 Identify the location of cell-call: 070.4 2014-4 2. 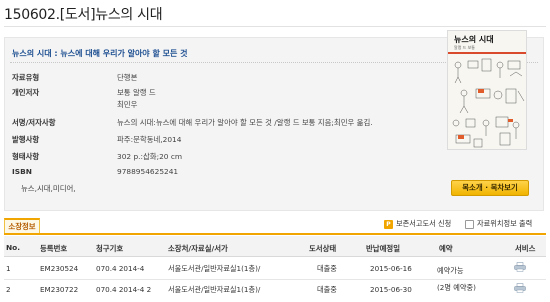
(124, 289).